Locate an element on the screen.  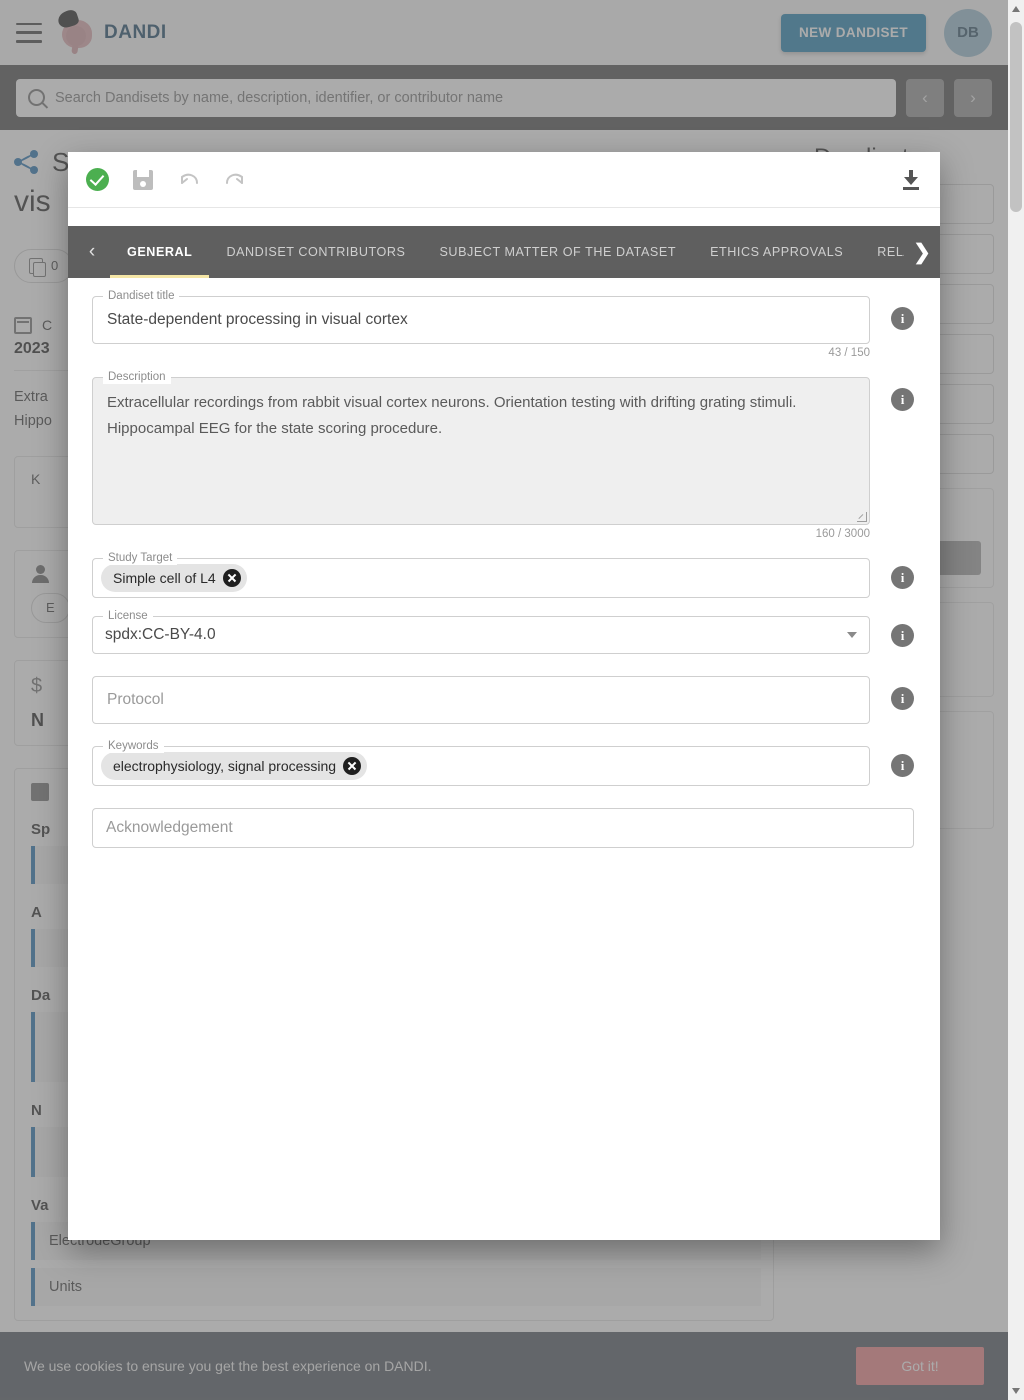
keywords-legend: Keywords is located at coordinates (133, 746).